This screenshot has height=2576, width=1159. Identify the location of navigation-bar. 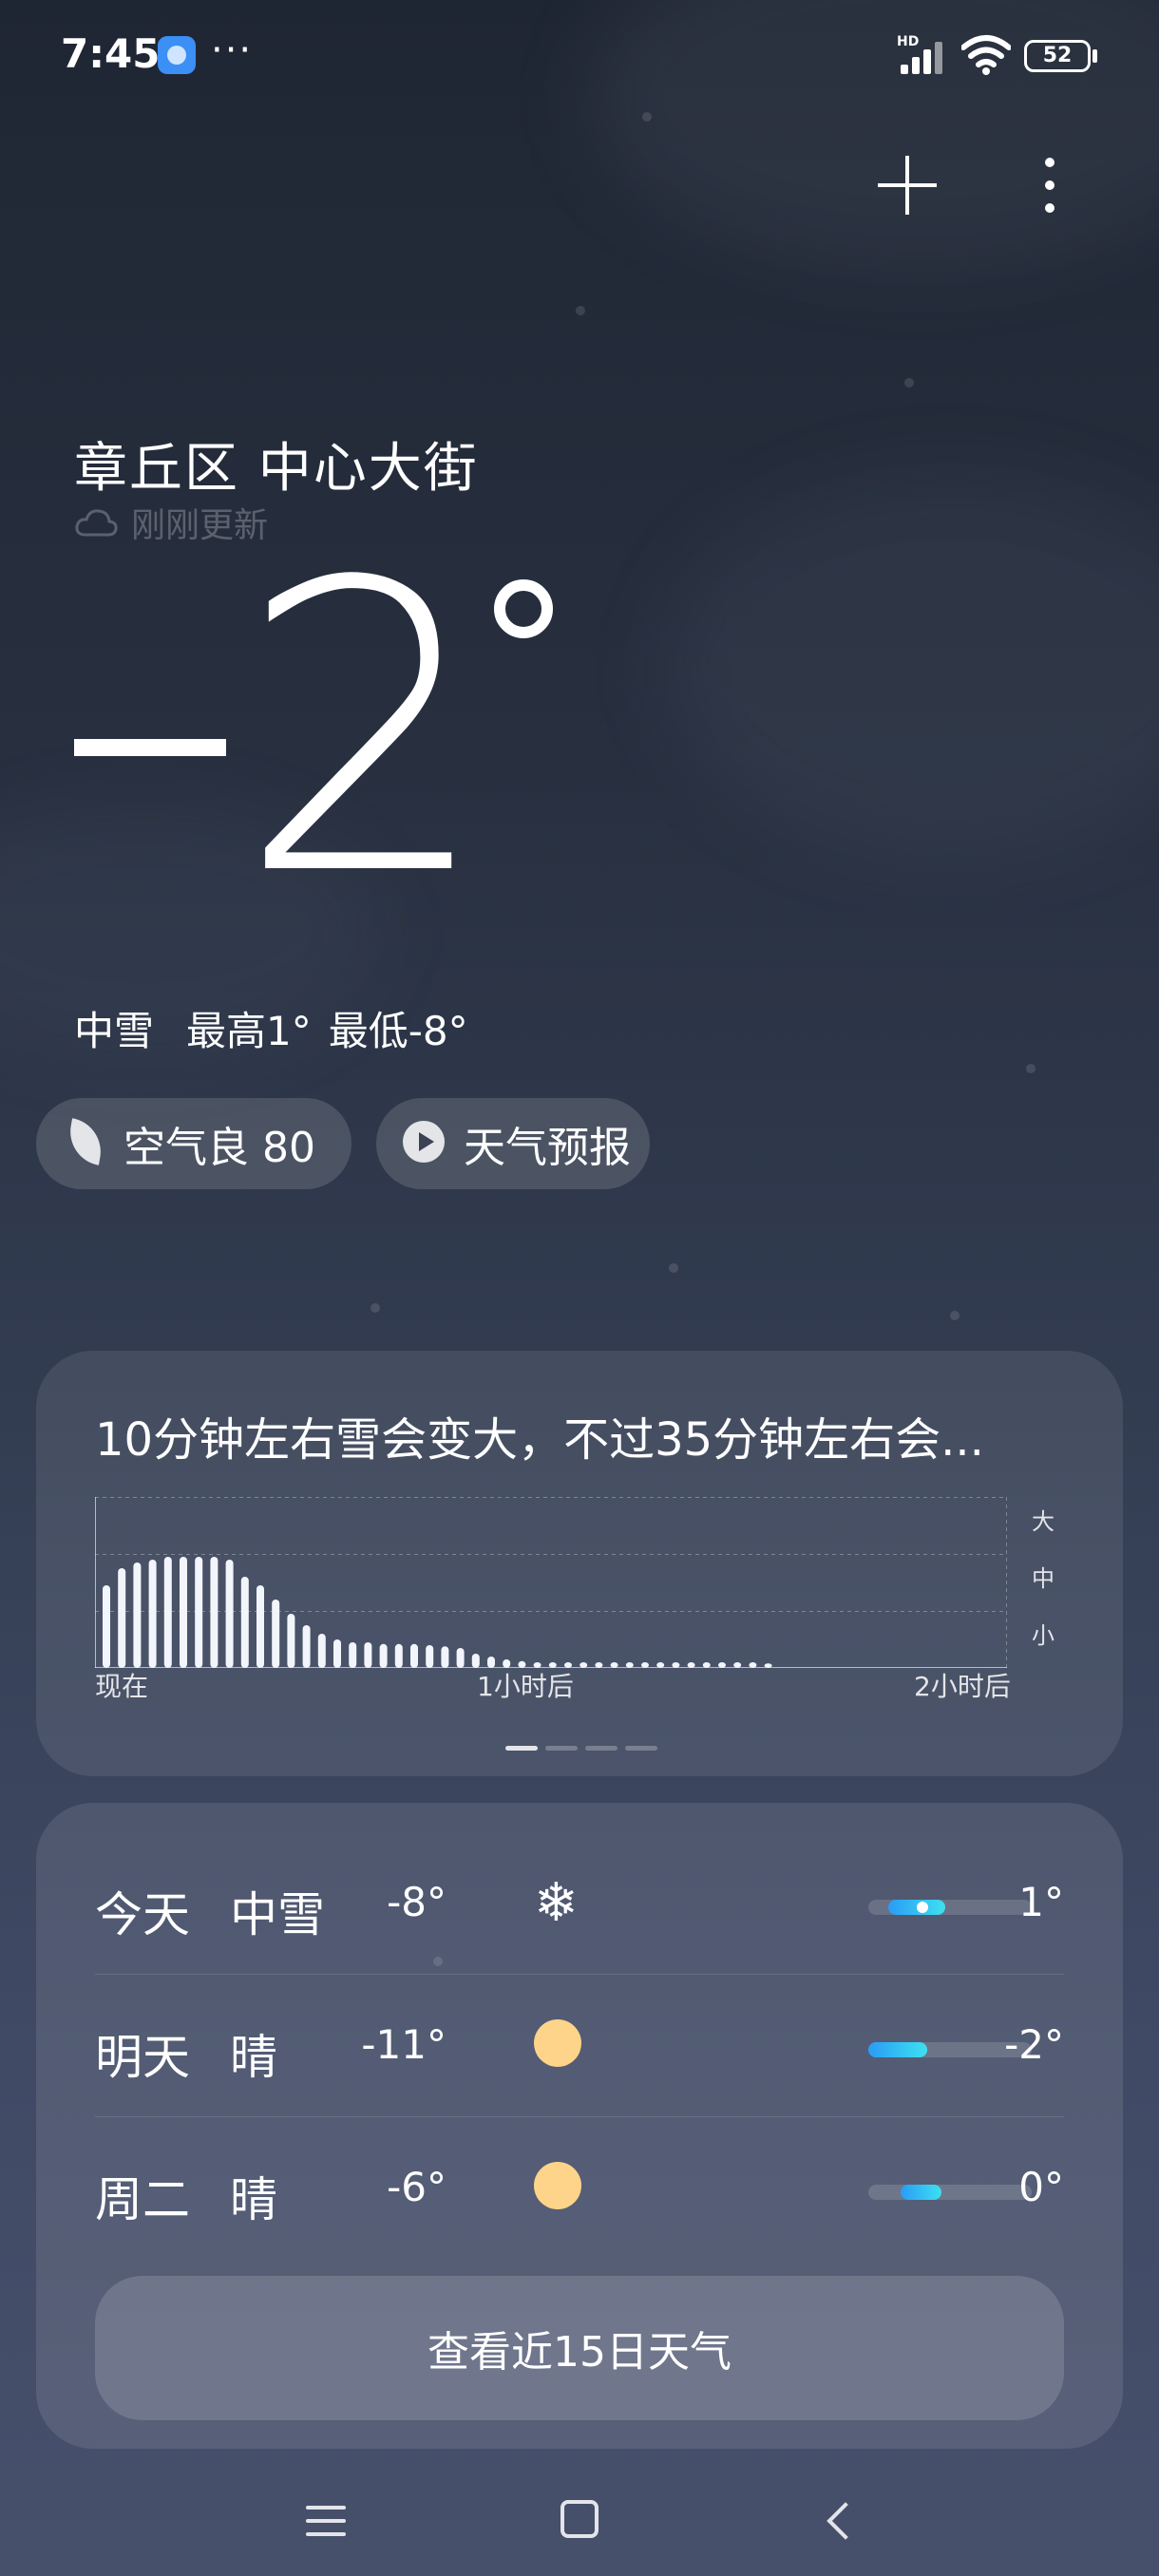
(579, 2513).